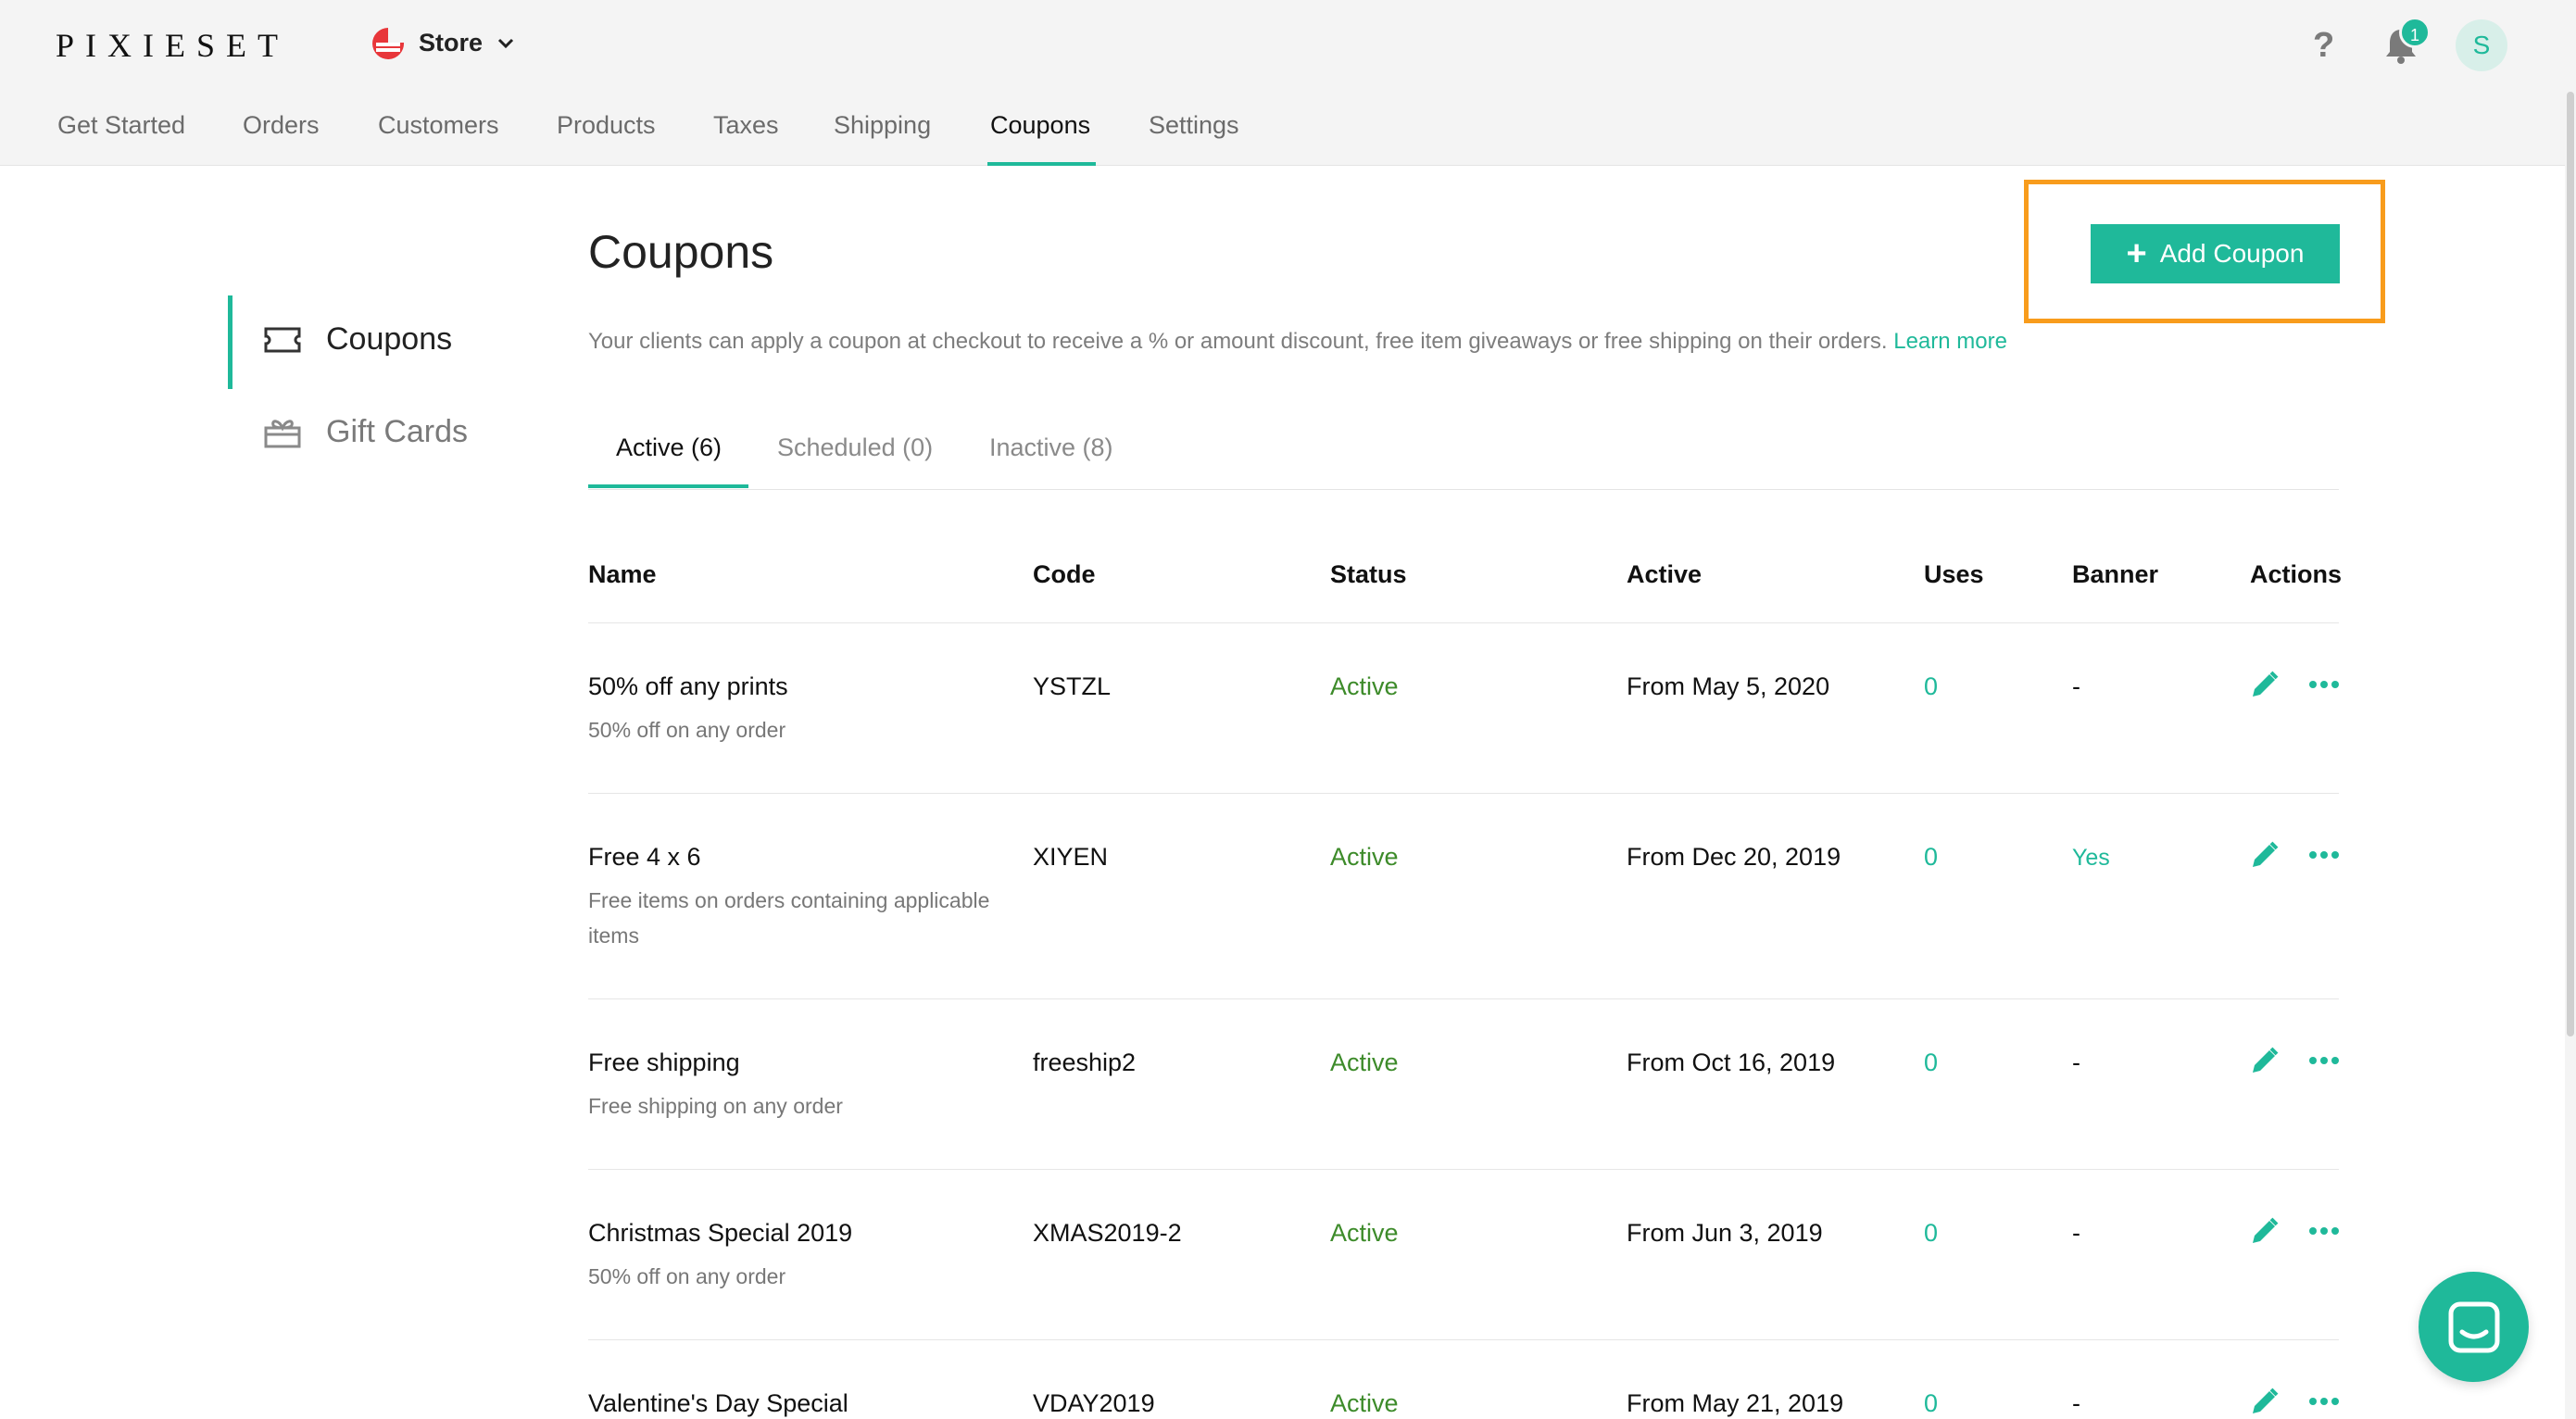 This screenshot has height=1419, width=2576. I want to click on plus-icon: +, so click(2136, 253).